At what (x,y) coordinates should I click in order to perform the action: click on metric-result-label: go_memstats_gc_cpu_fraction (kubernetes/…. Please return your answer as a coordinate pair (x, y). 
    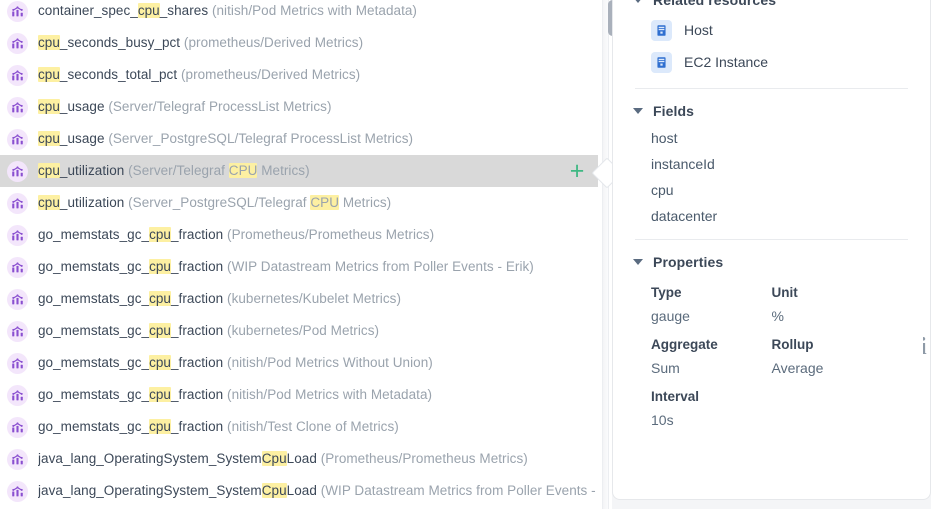
    Looking at the image, I should click on (208, 331).